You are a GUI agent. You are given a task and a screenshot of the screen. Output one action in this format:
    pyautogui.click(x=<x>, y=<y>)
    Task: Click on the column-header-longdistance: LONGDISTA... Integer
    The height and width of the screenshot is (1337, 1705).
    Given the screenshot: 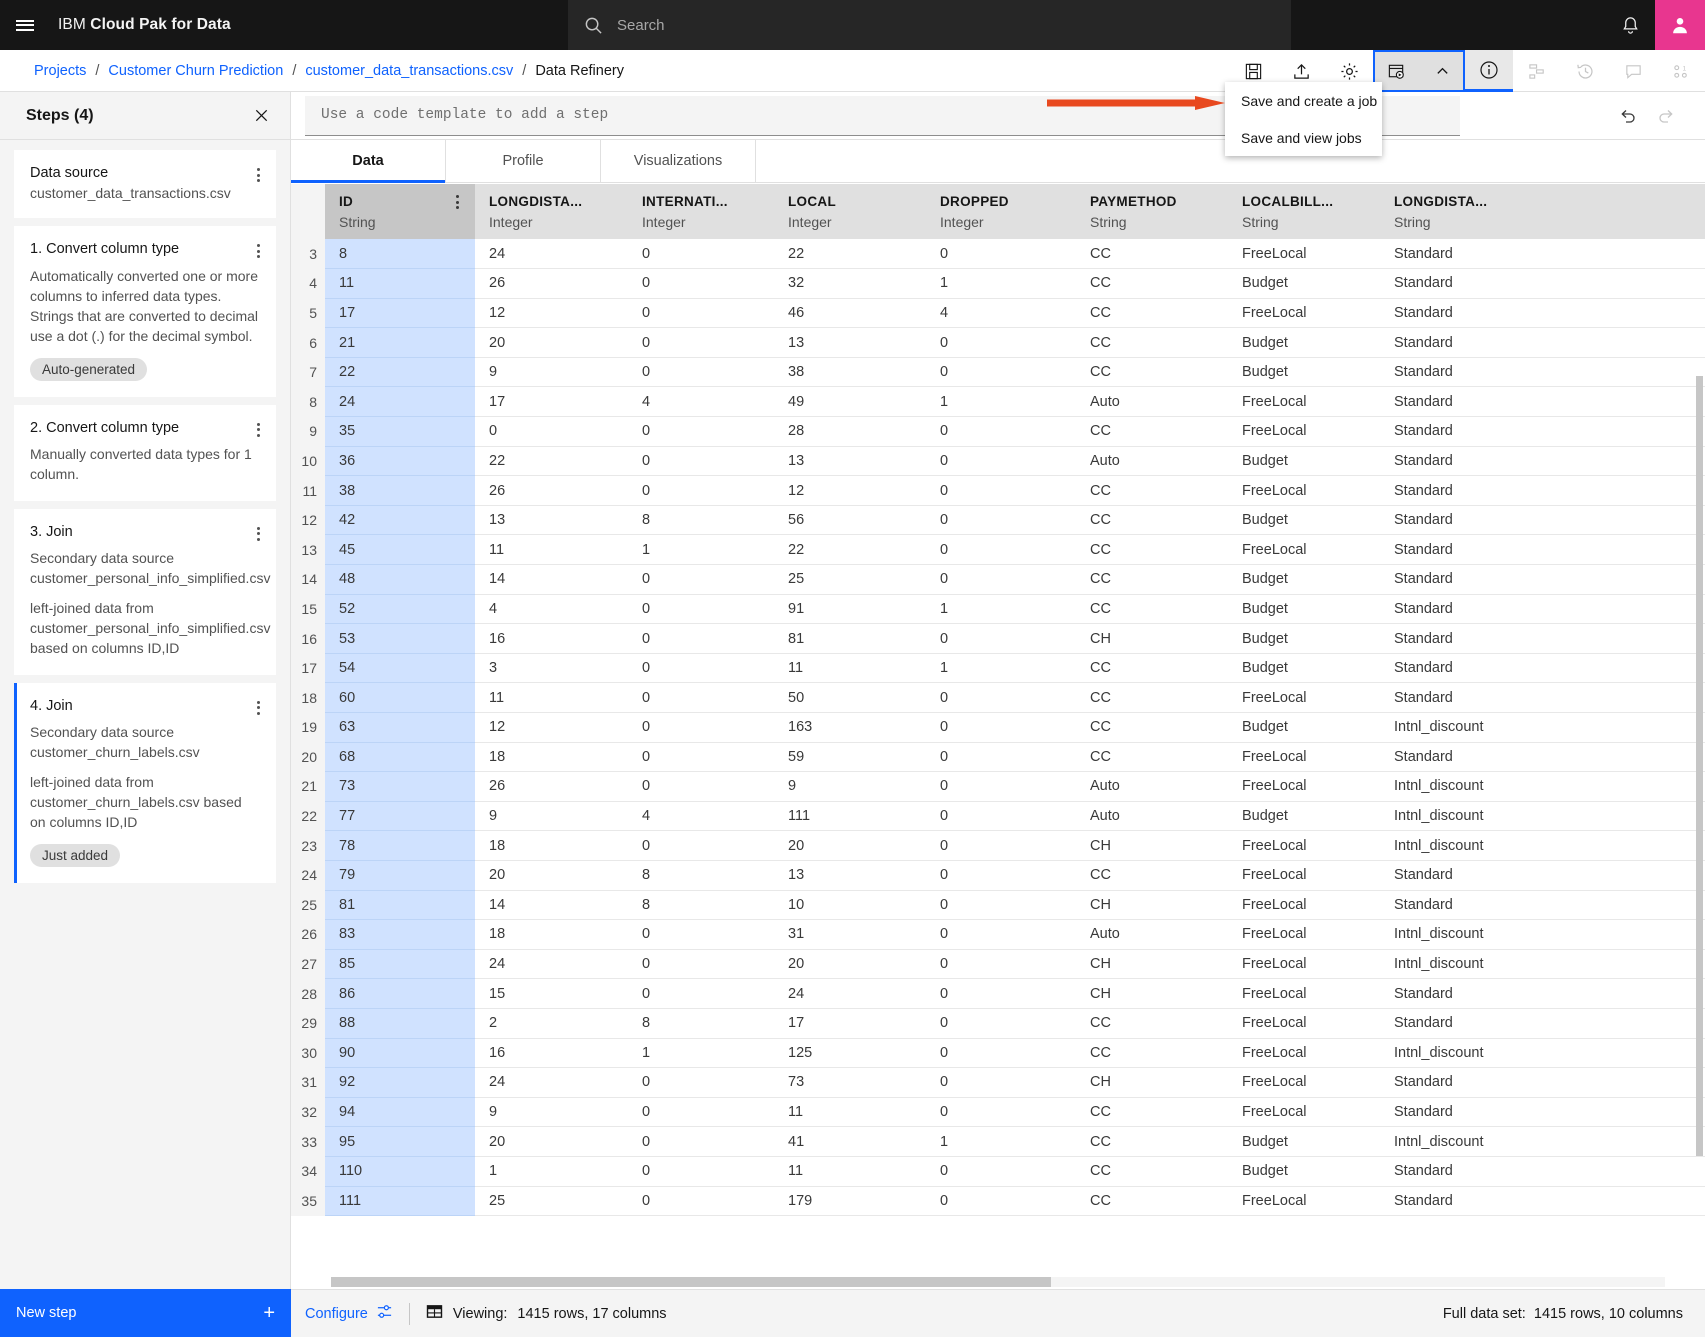 What is the action you would take?
    pyautogui.click(x=551, y=211)
    